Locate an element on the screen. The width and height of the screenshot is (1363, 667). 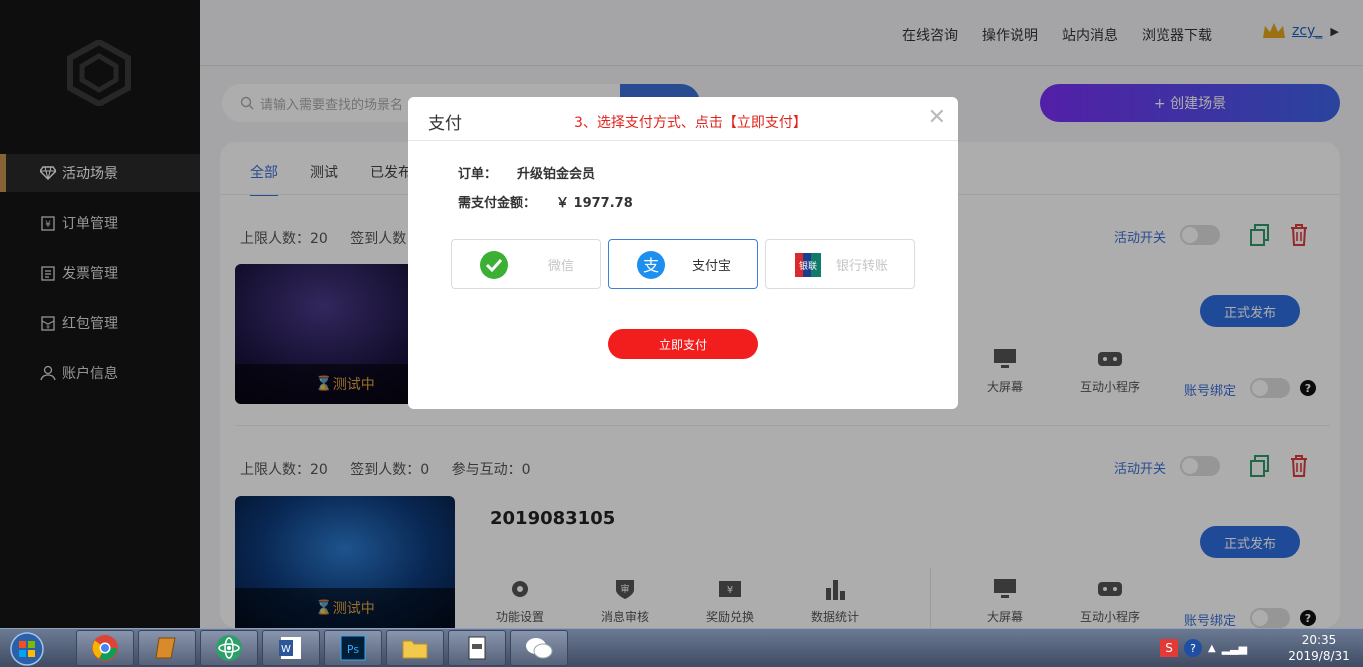
amount-value: ￥ 1977.78 is located at coordinates (594, 203).